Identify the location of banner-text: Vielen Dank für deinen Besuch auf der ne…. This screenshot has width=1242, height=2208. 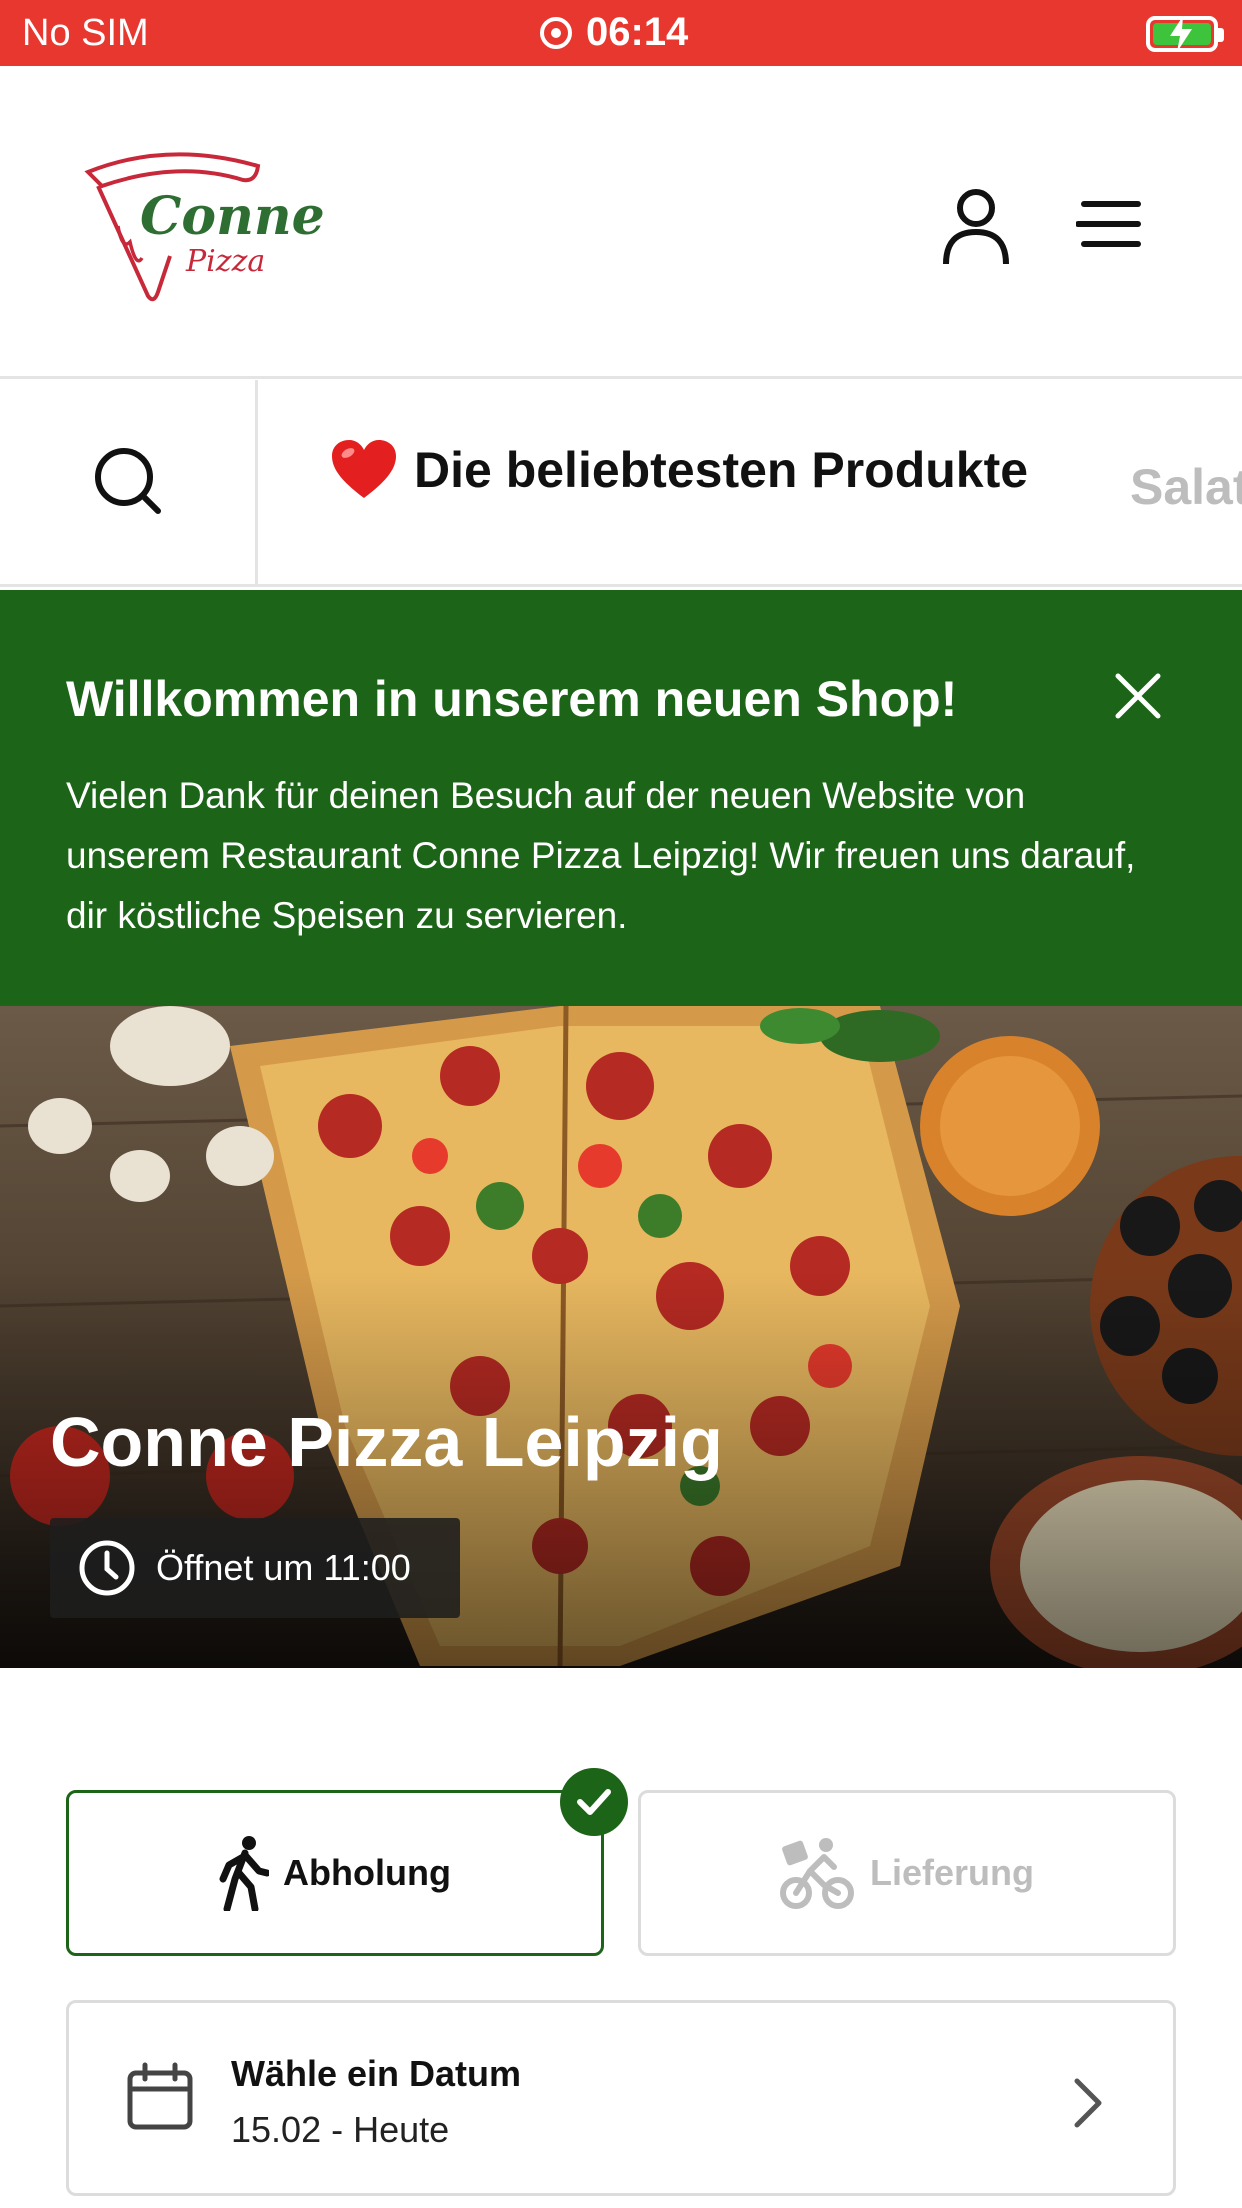
(601, 855).